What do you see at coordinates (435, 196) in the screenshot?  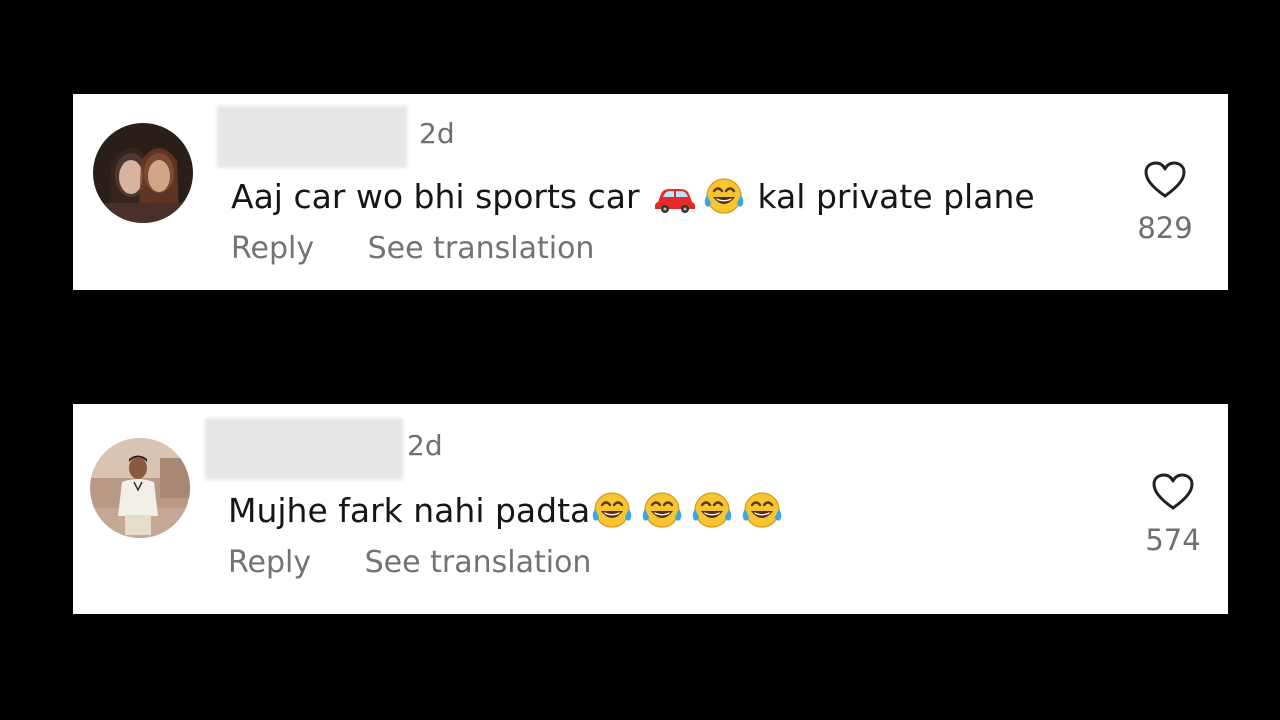 I see `comment-text-part: Aaj car wo bhi sports car` at bounding box center [435, 196].